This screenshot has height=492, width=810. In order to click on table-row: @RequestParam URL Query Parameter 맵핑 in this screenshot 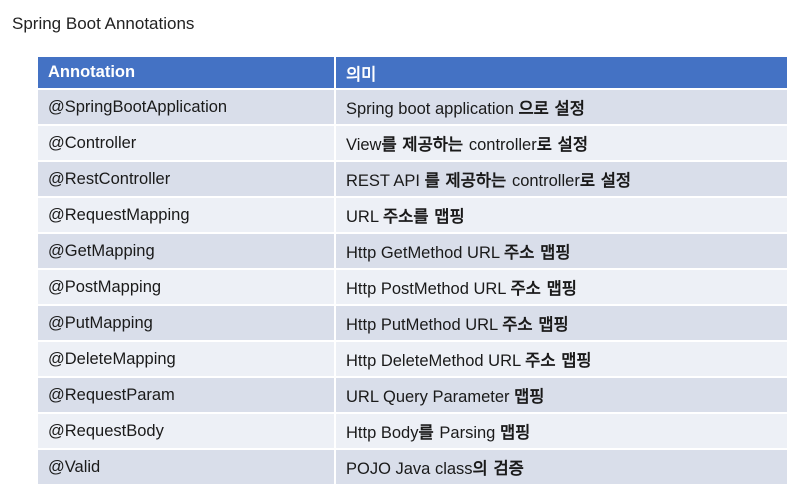, I will do `click(412, 394)`.